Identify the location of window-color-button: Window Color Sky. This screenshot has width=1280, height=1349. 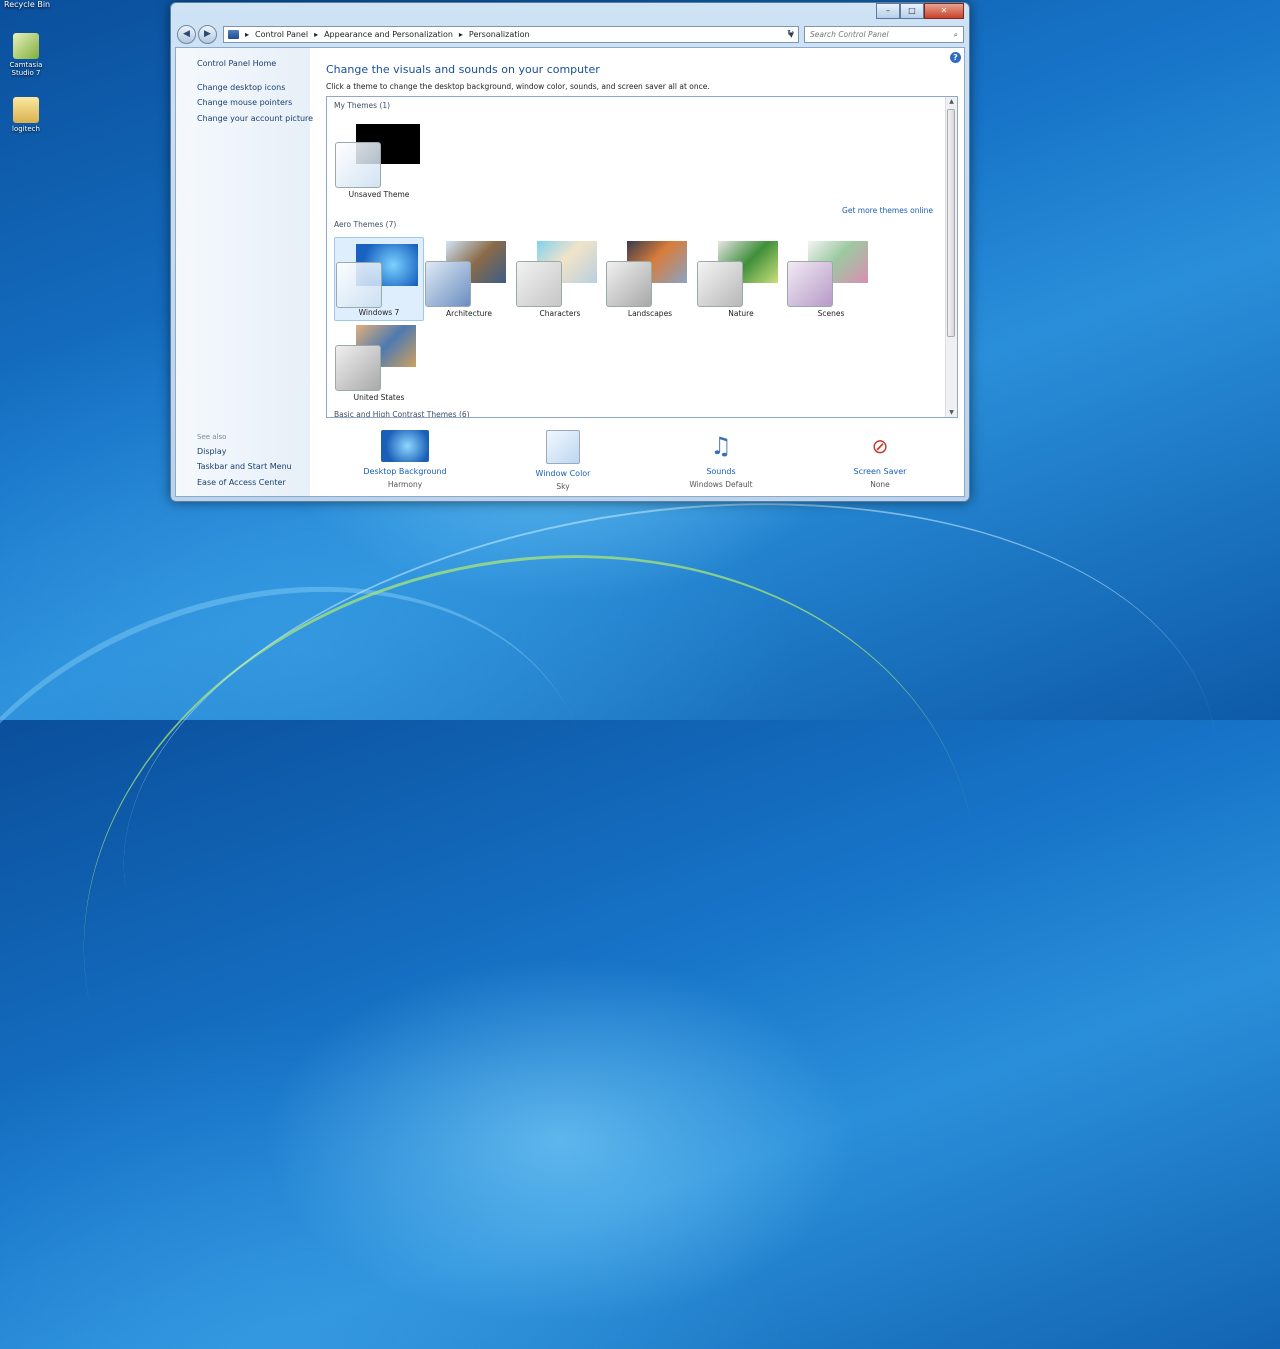
(563, 460).